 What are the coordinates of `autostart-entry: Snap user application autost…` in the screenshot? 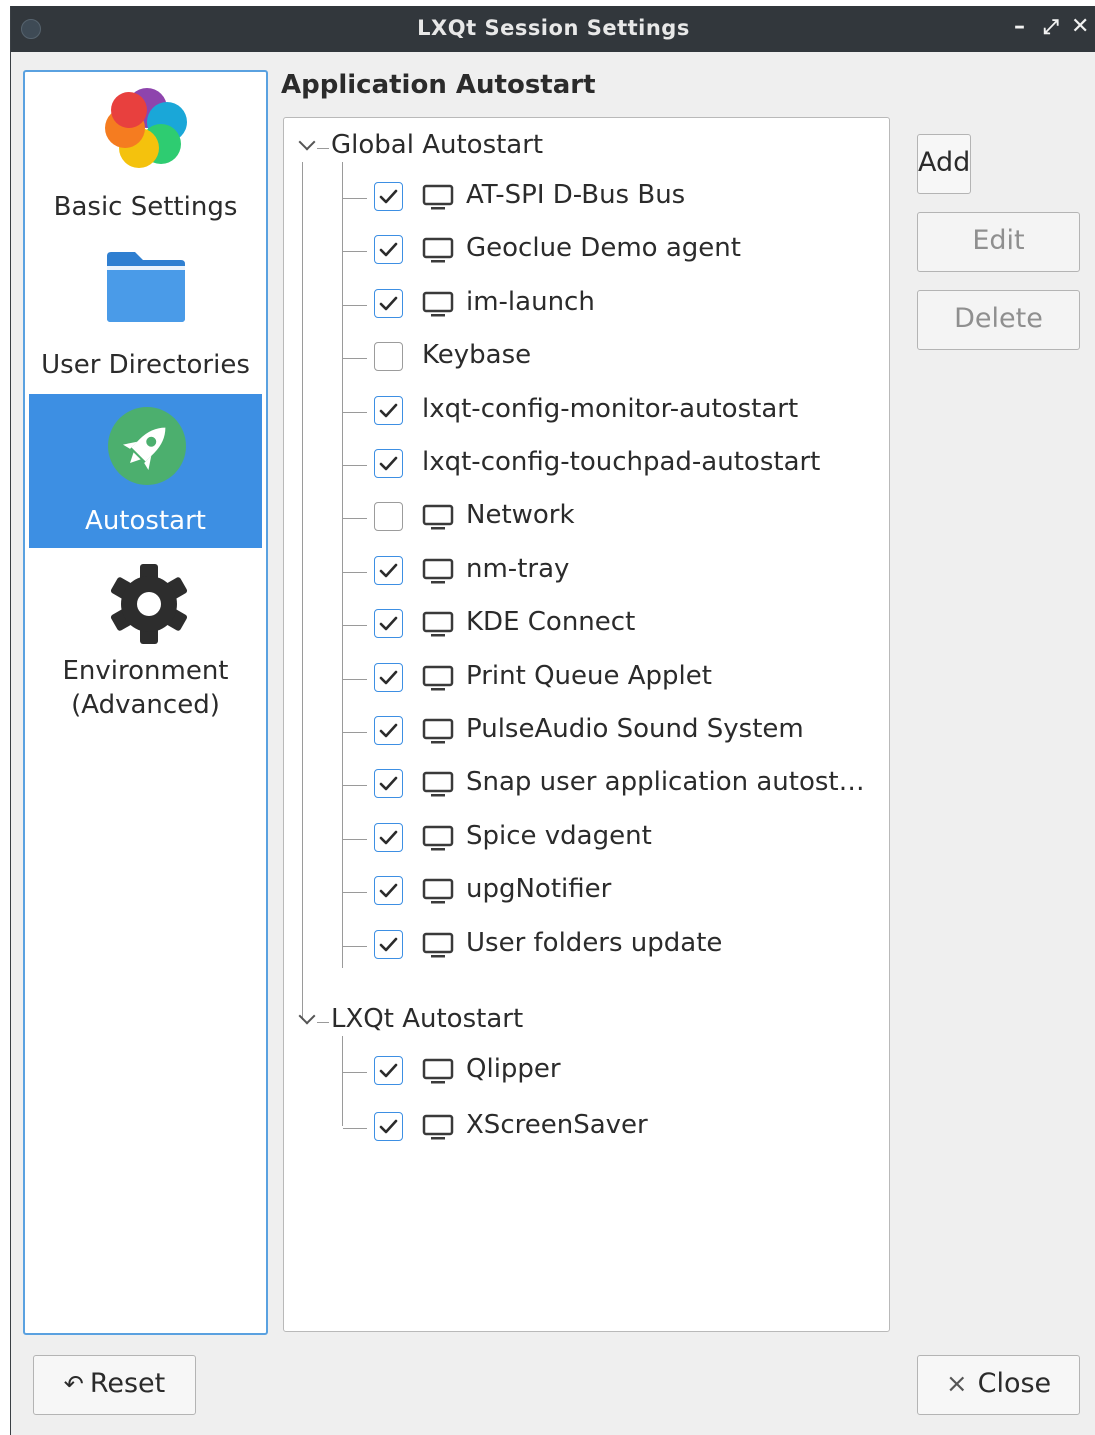 It's located at (629, 785).